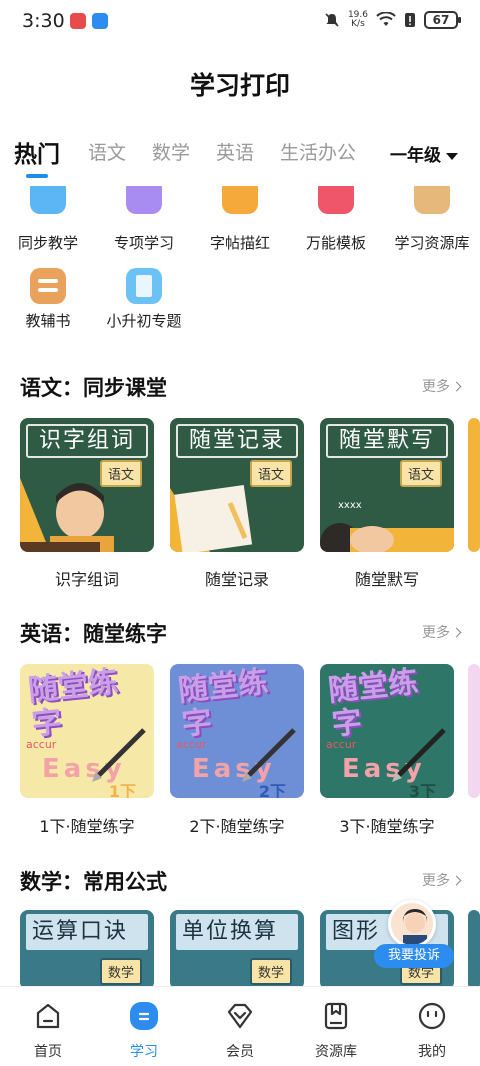  Describe the element at coordinates (335, 243) in the screenshot. I see `grid-label: 万能模板` at that location.